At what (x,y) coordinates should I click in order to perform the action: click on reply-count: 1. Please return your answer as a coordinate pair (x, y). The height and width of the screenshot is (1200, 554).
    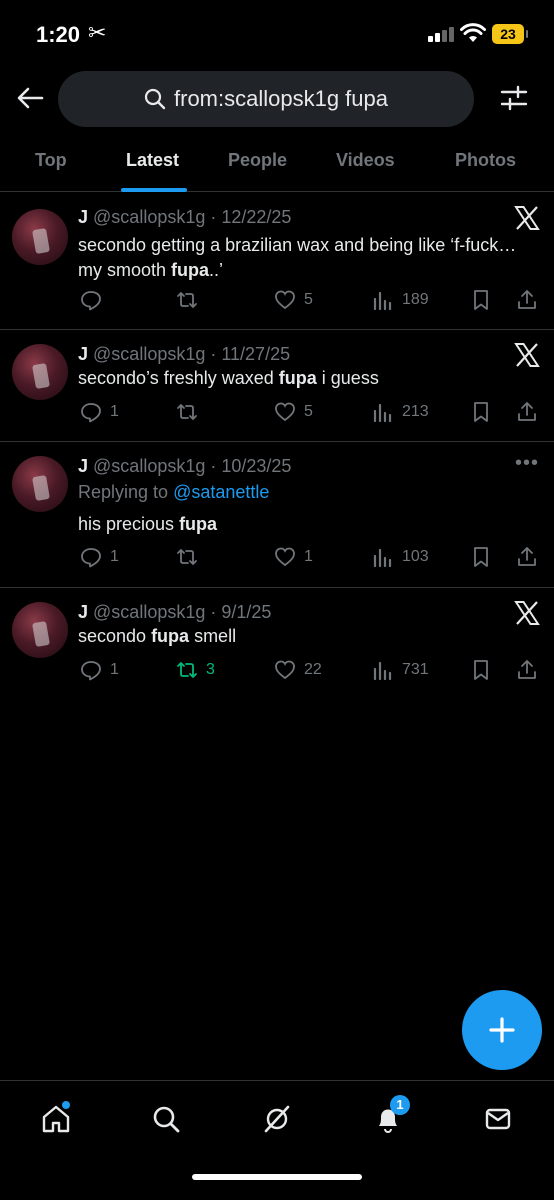
    Looking at the image, I should click on (114, 556).